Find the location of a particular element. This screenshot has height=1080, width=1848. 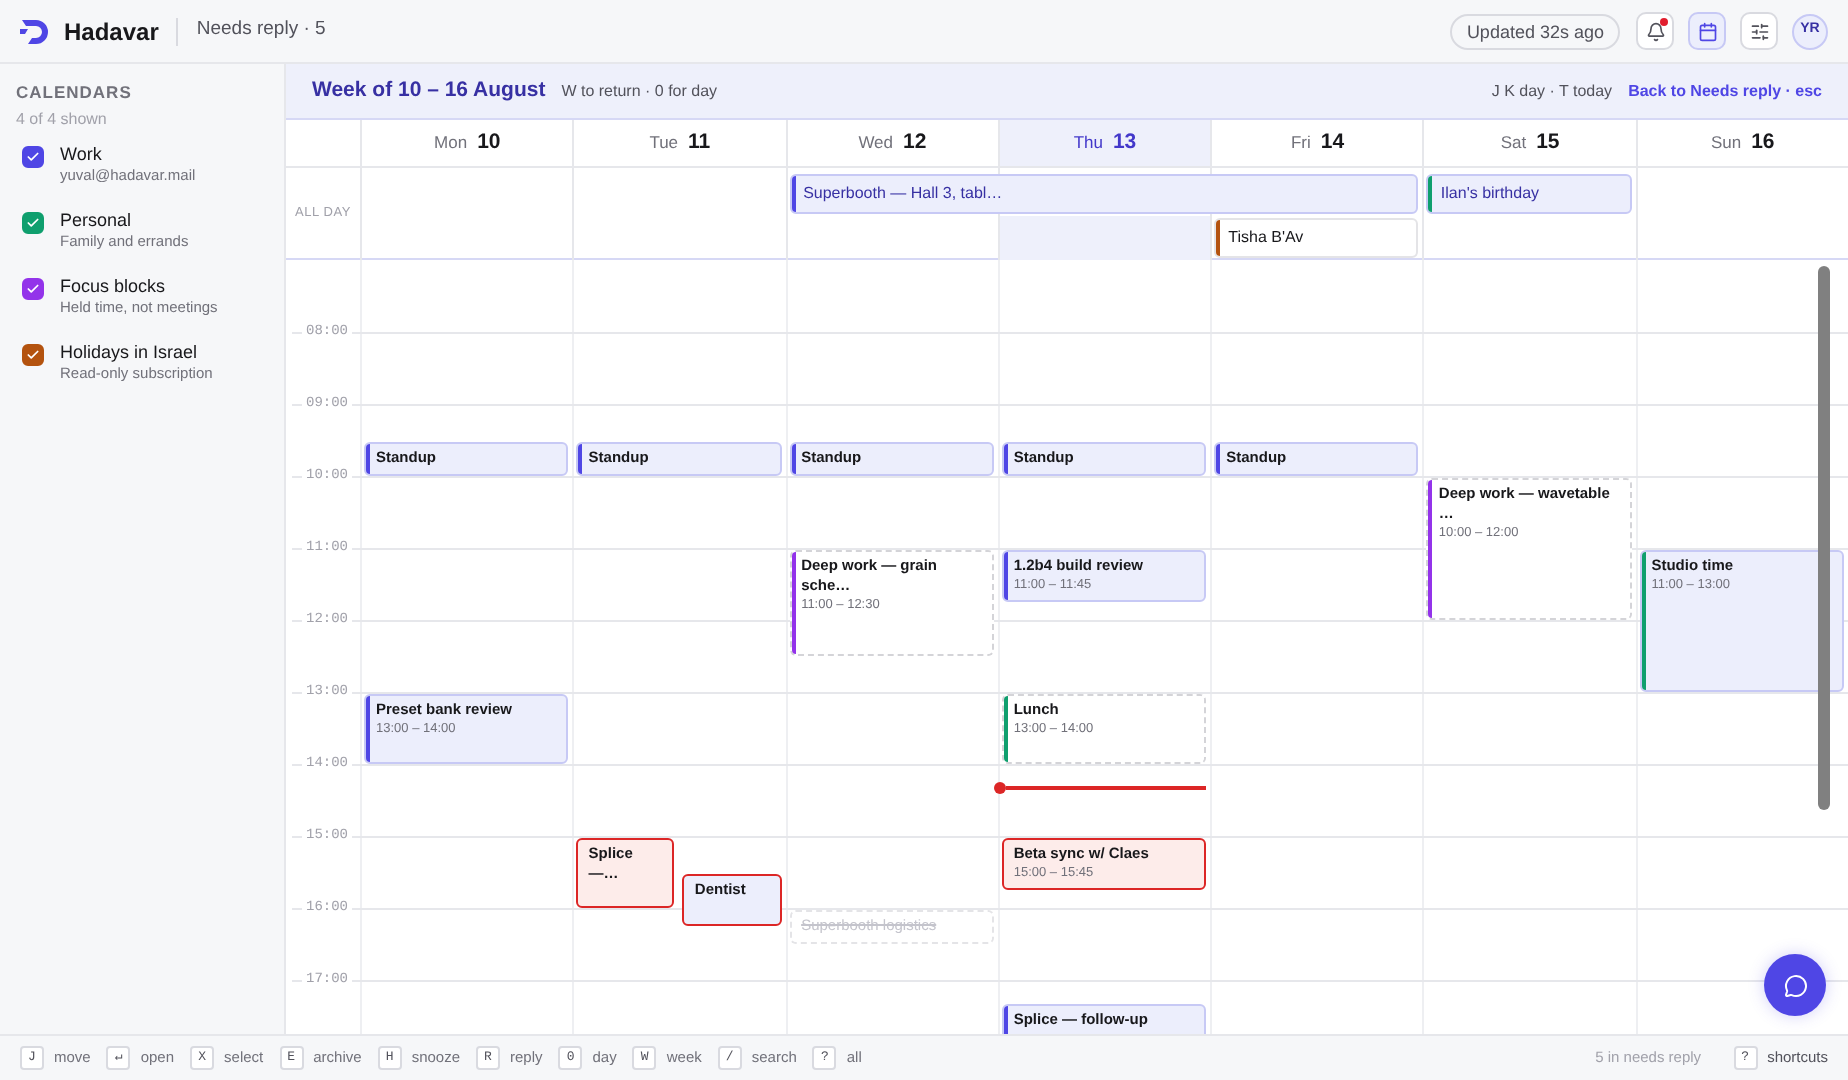

calendar-icon is located at coordinates (1707, 31).